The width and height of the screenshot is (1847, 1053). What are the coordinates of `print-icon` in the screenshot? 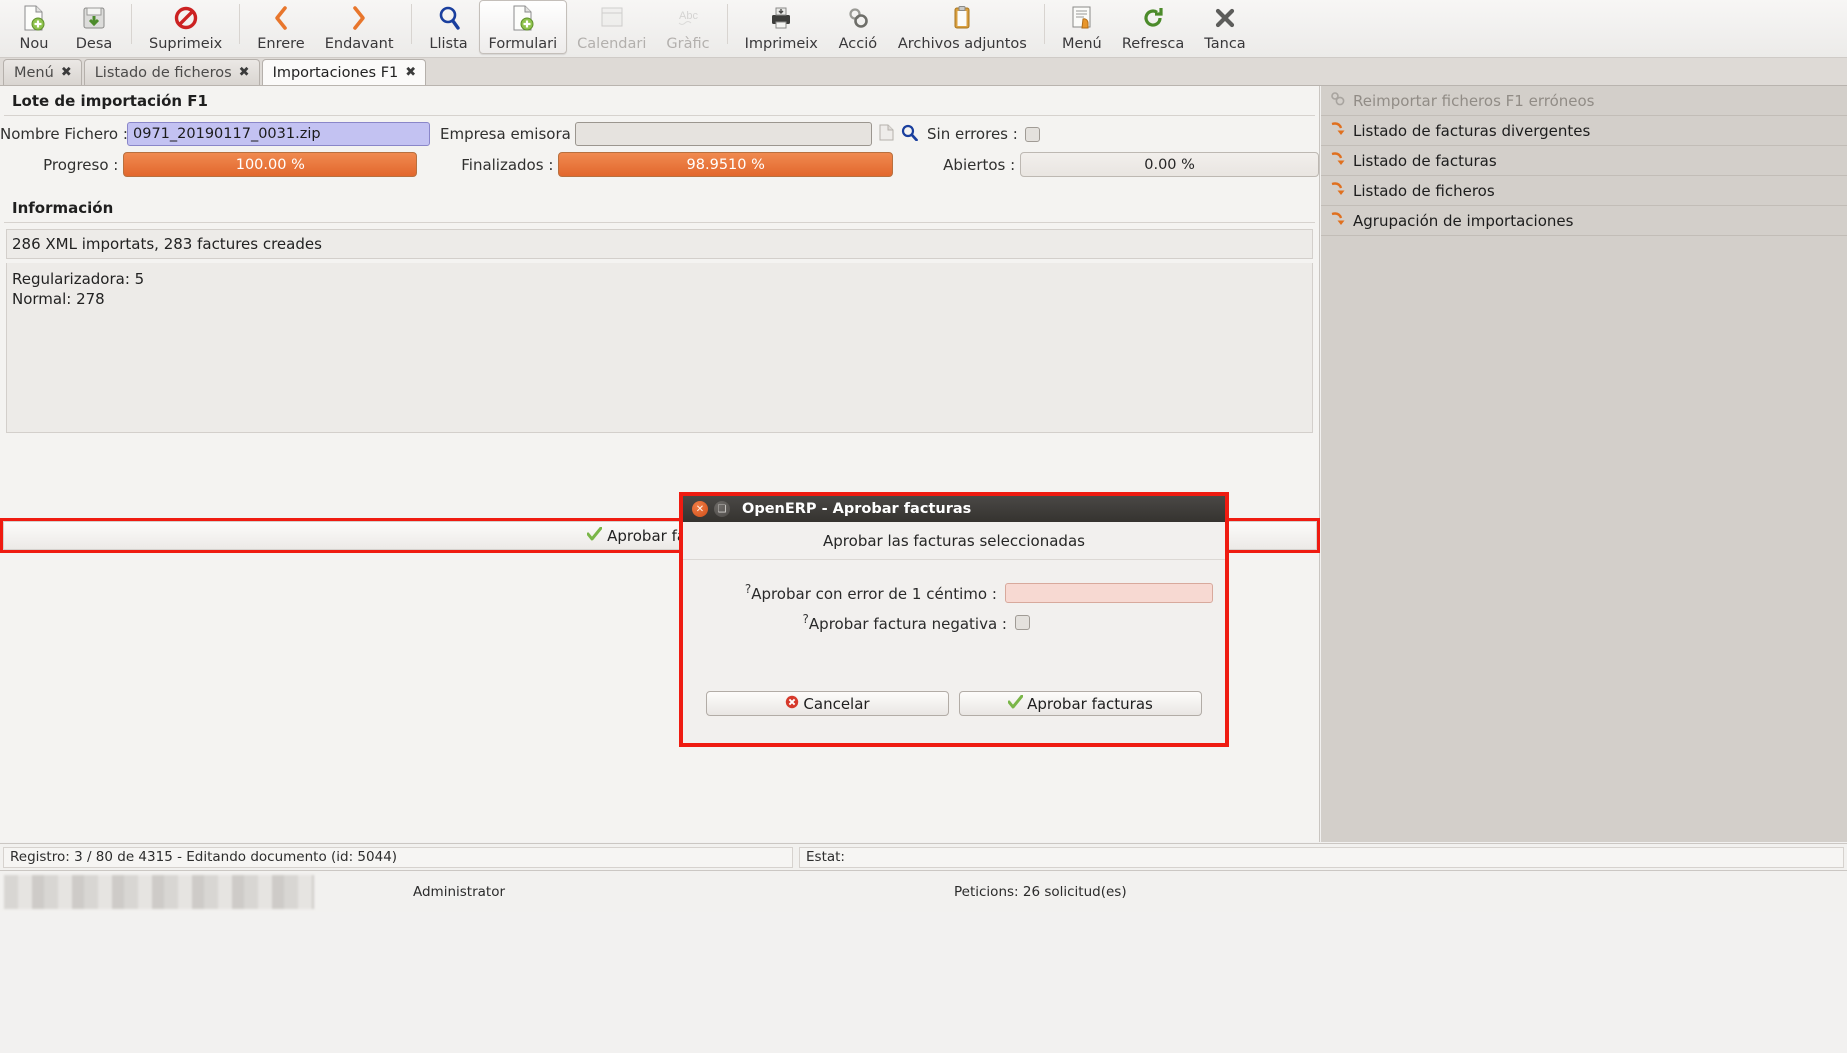 It's located at (781, 18).